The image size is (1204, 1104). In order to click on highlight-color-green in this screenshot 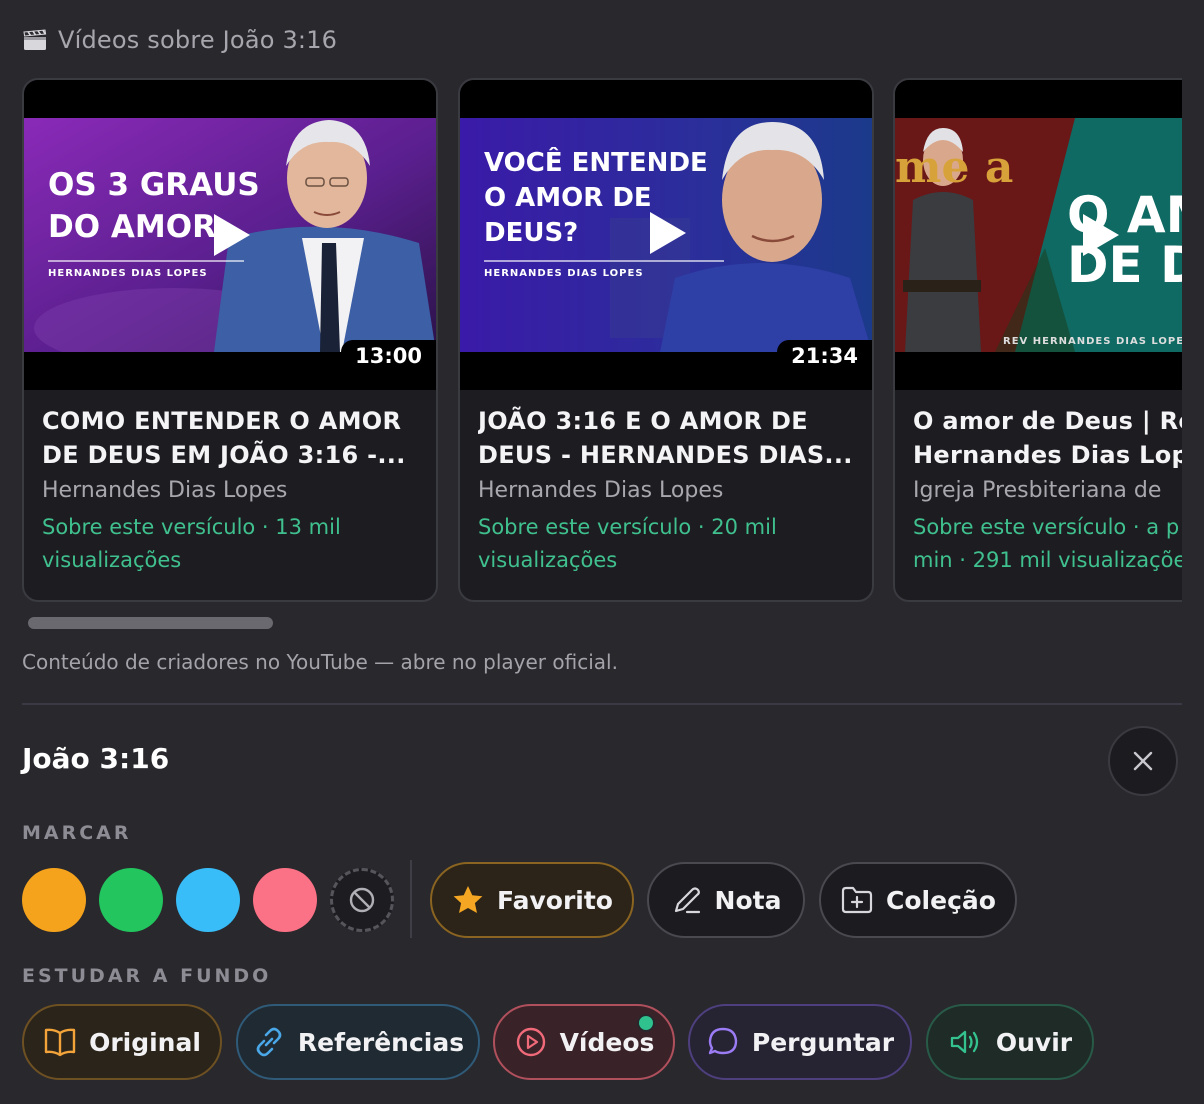, I will do `click(131, 900)`.